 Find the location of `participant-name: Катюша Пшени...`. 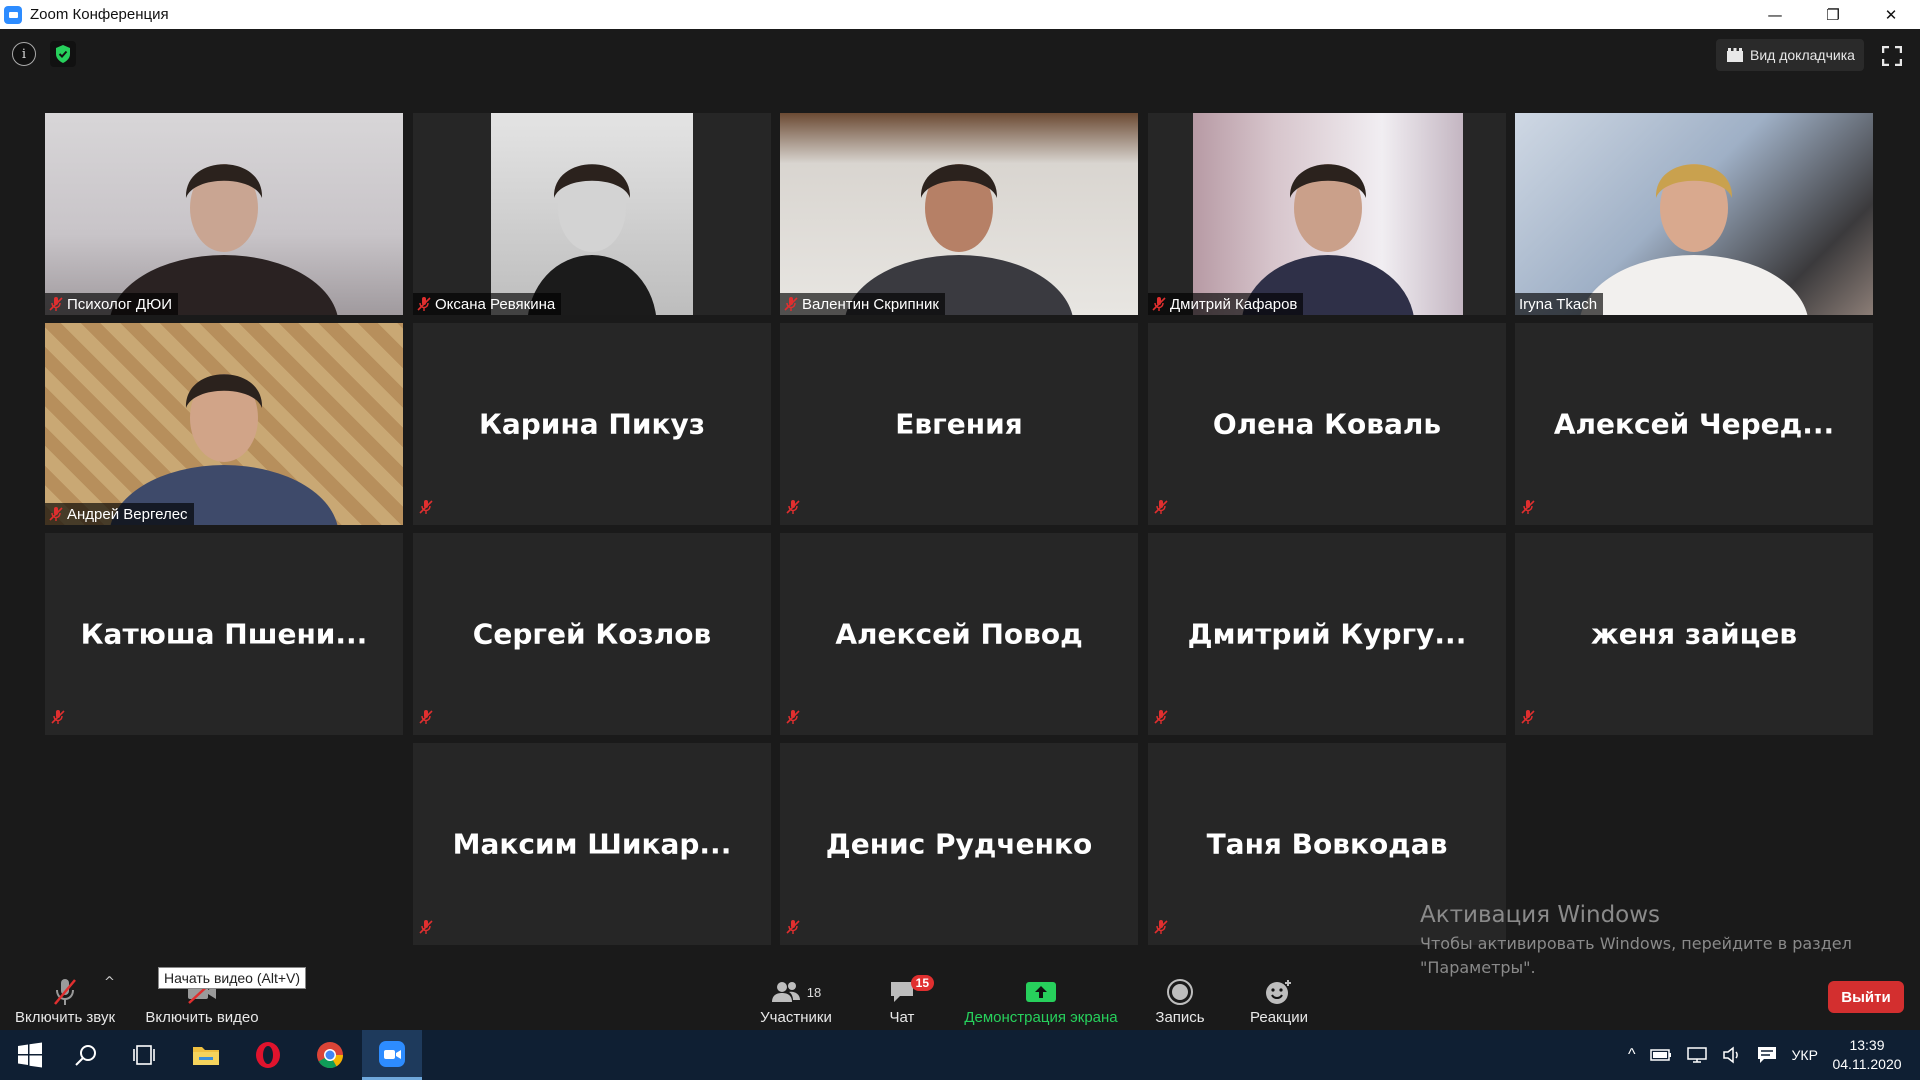

participant-name: Катюша Пшени... is located at coordinates (224, 634).